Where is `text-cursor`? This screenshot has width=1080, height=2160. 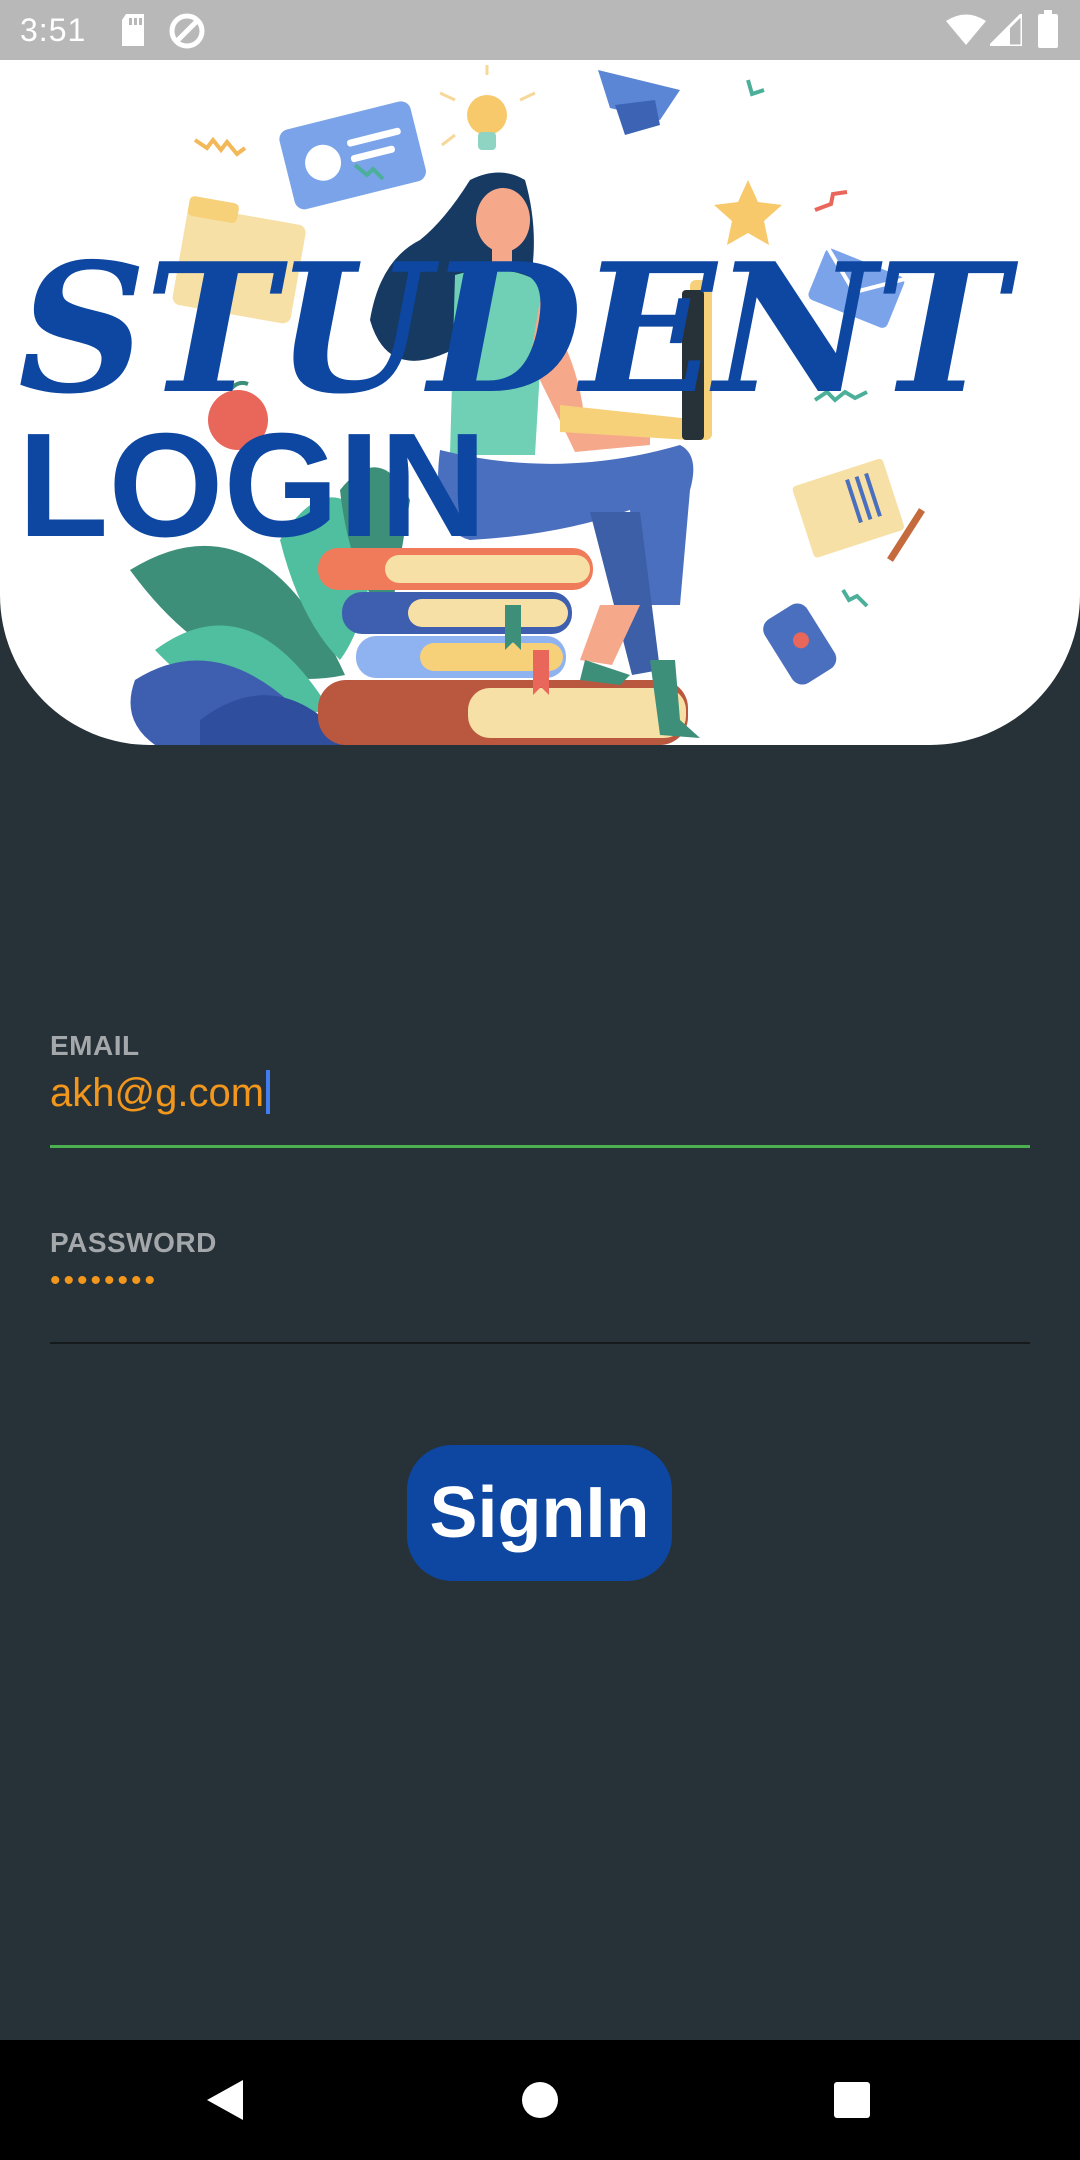 text-cursor is located at coordinates (268, 1092).